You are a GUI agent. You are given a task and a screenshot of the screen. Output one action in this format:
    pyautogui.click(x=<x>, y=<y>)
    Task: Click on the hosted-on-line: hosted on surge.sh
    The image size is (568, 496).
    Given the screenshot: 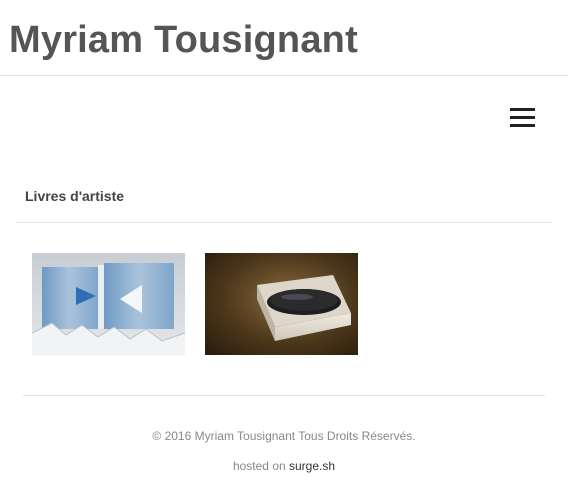 What is the action you would take?
    pyautogui.click(x=284, y=466)
    